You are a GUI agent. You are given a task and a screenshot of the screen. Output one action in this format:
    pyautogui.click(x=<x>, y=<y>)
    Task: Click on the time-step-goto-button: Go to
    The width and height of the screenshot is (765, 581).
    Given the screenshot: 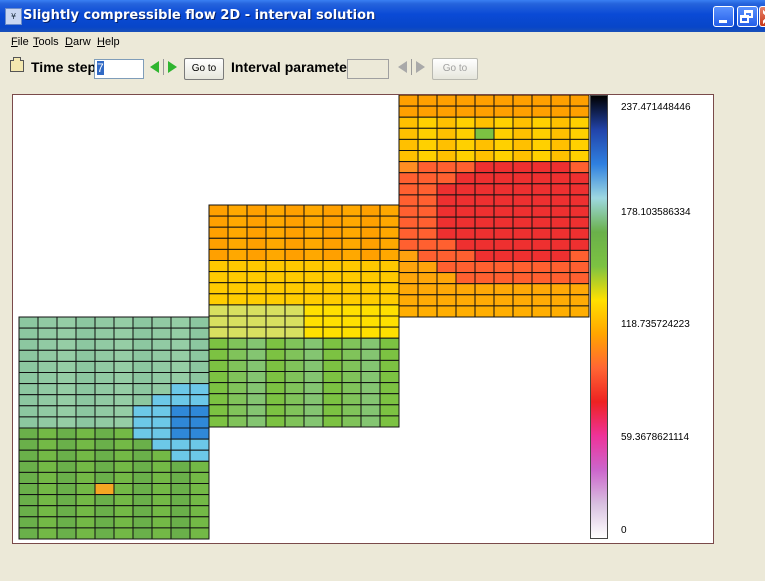 What is the action you would take?
    pyautogui.click(x=204, y=69)
    